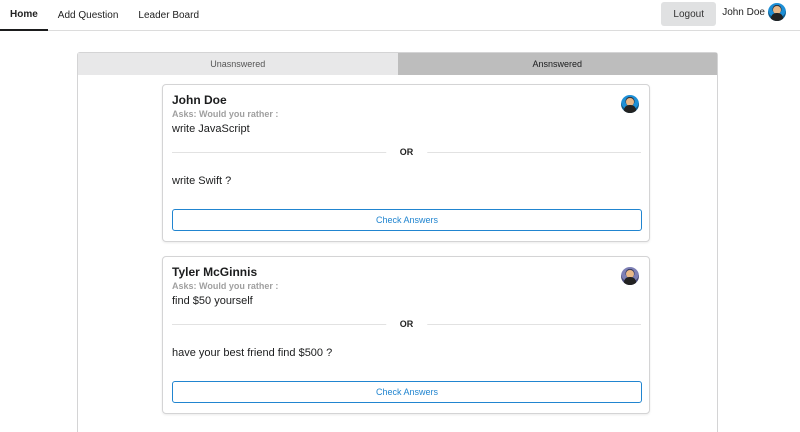 The width and height of the screenshot is (800, 432). Describe the element at coordinates (215, 272) in the screenshot. I see `question-author: Tyler McGinnis` at that location.